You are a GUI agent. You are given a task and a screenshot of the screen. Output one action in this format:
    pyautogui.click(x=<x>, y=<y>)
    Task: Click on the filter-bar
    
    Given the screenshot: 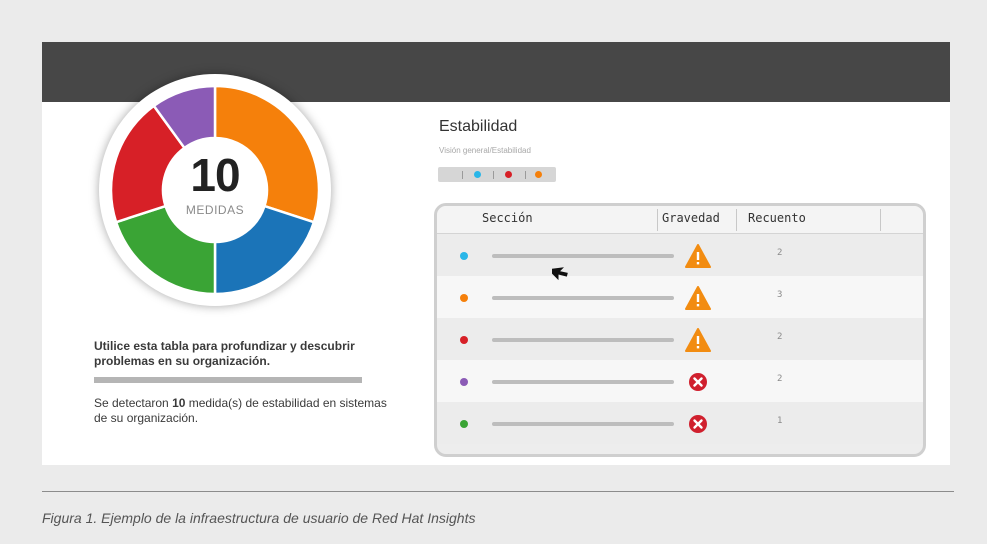 What is the action you would take?
    pyautogui.click(x=497, y=174)
    